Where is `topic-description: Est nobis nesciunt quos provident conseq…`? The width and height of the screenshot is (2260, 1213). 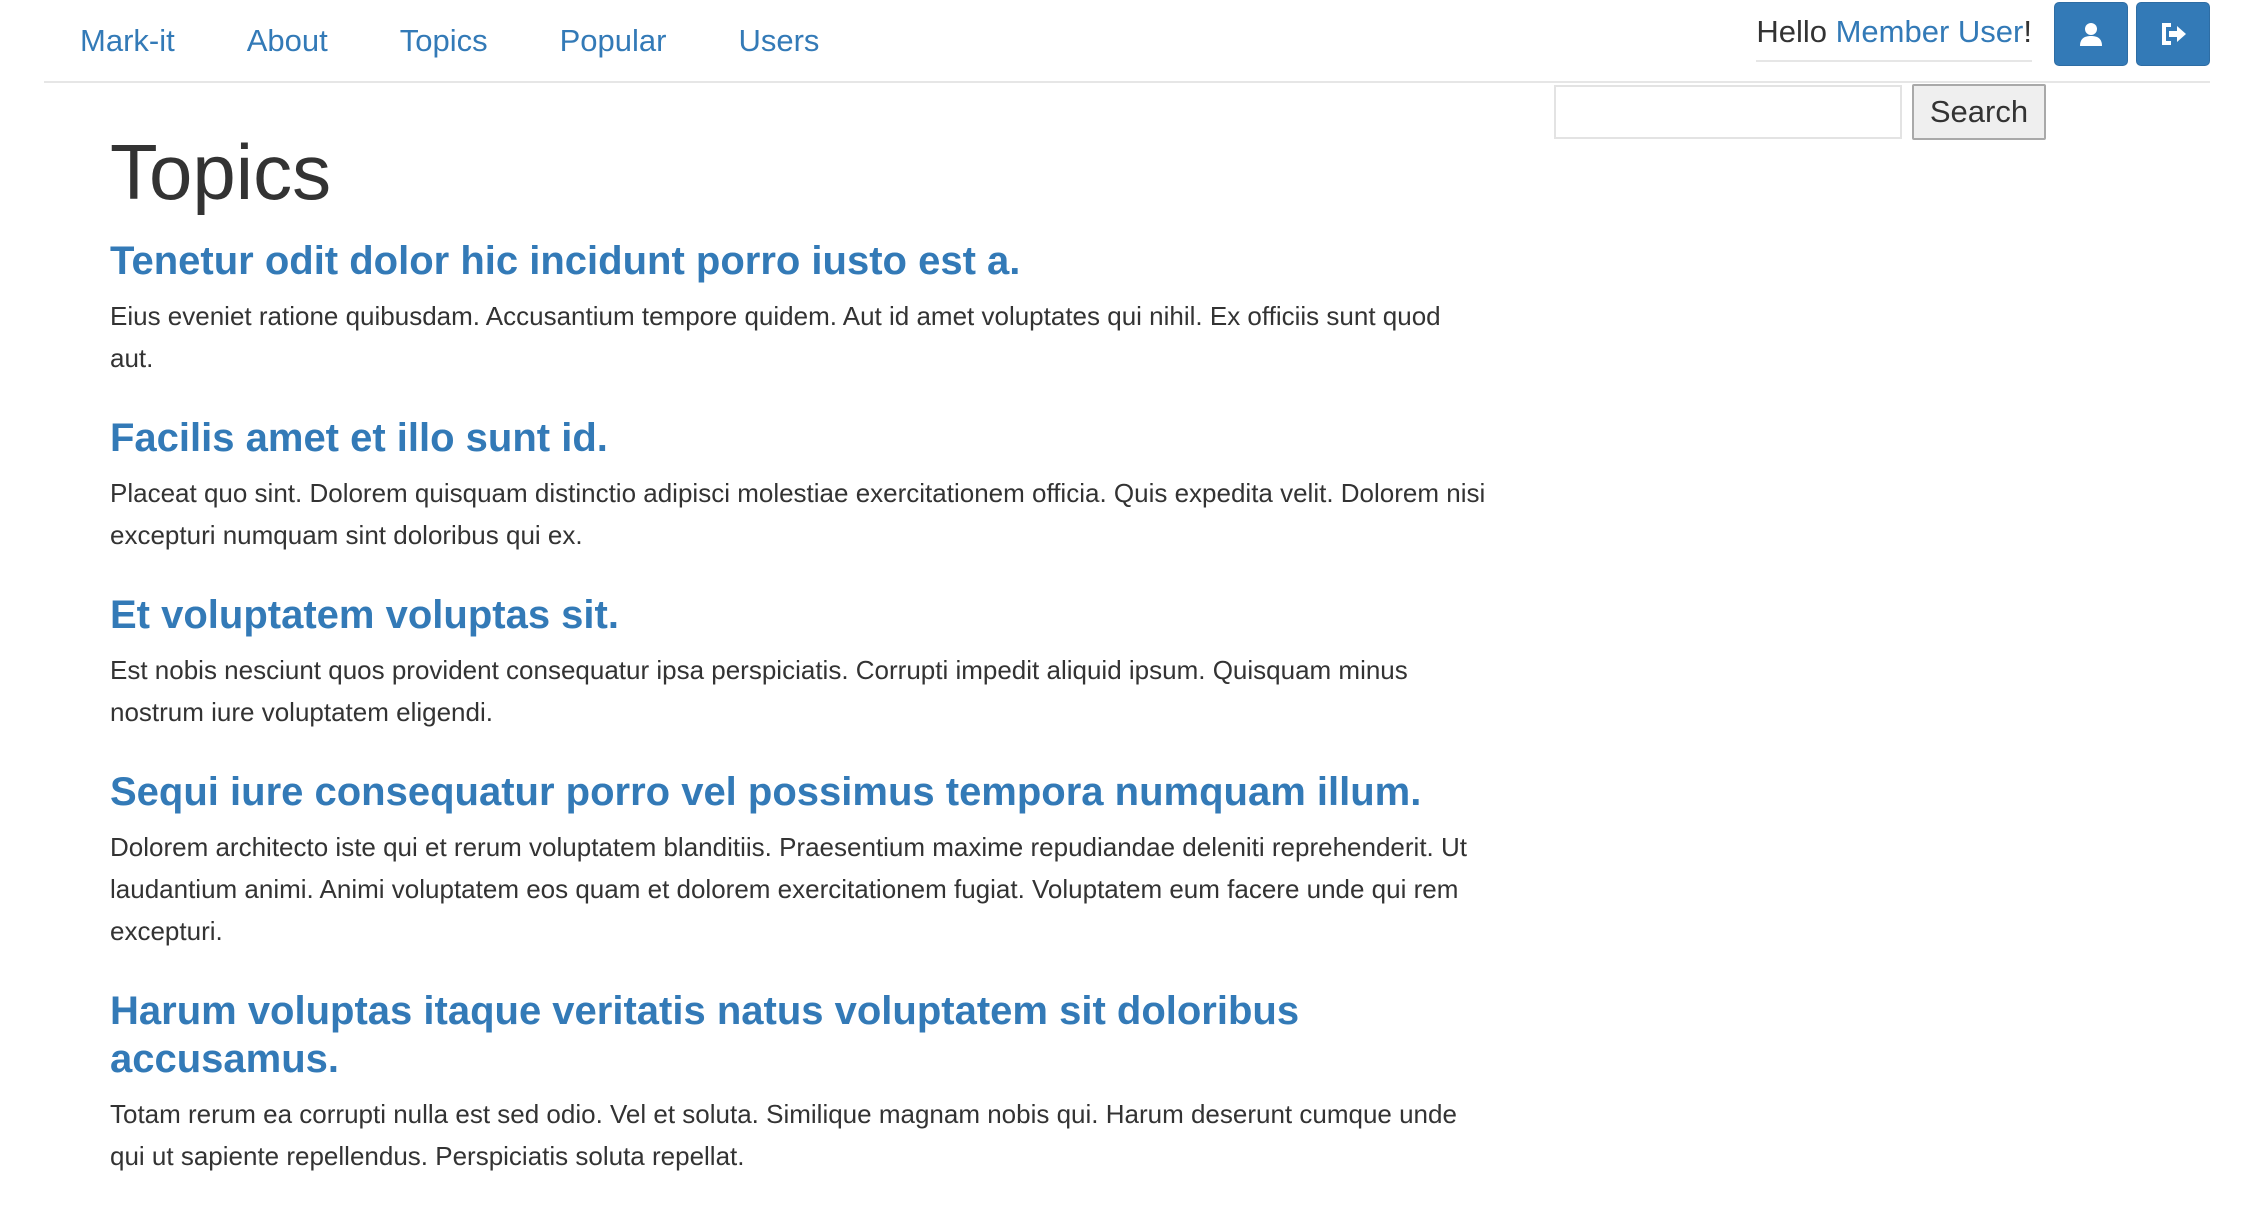 topic-description: Est nobis nesciunt quos provident conseq… is located at coordinates (759, 691).